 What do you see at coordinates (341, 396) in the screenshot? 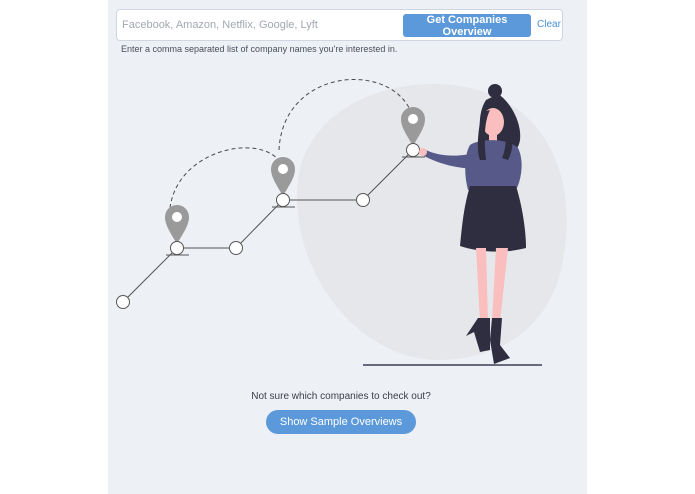
I see `sample-prompt-text: Not sure which companies to check out?` at bounding box center [341, 396].